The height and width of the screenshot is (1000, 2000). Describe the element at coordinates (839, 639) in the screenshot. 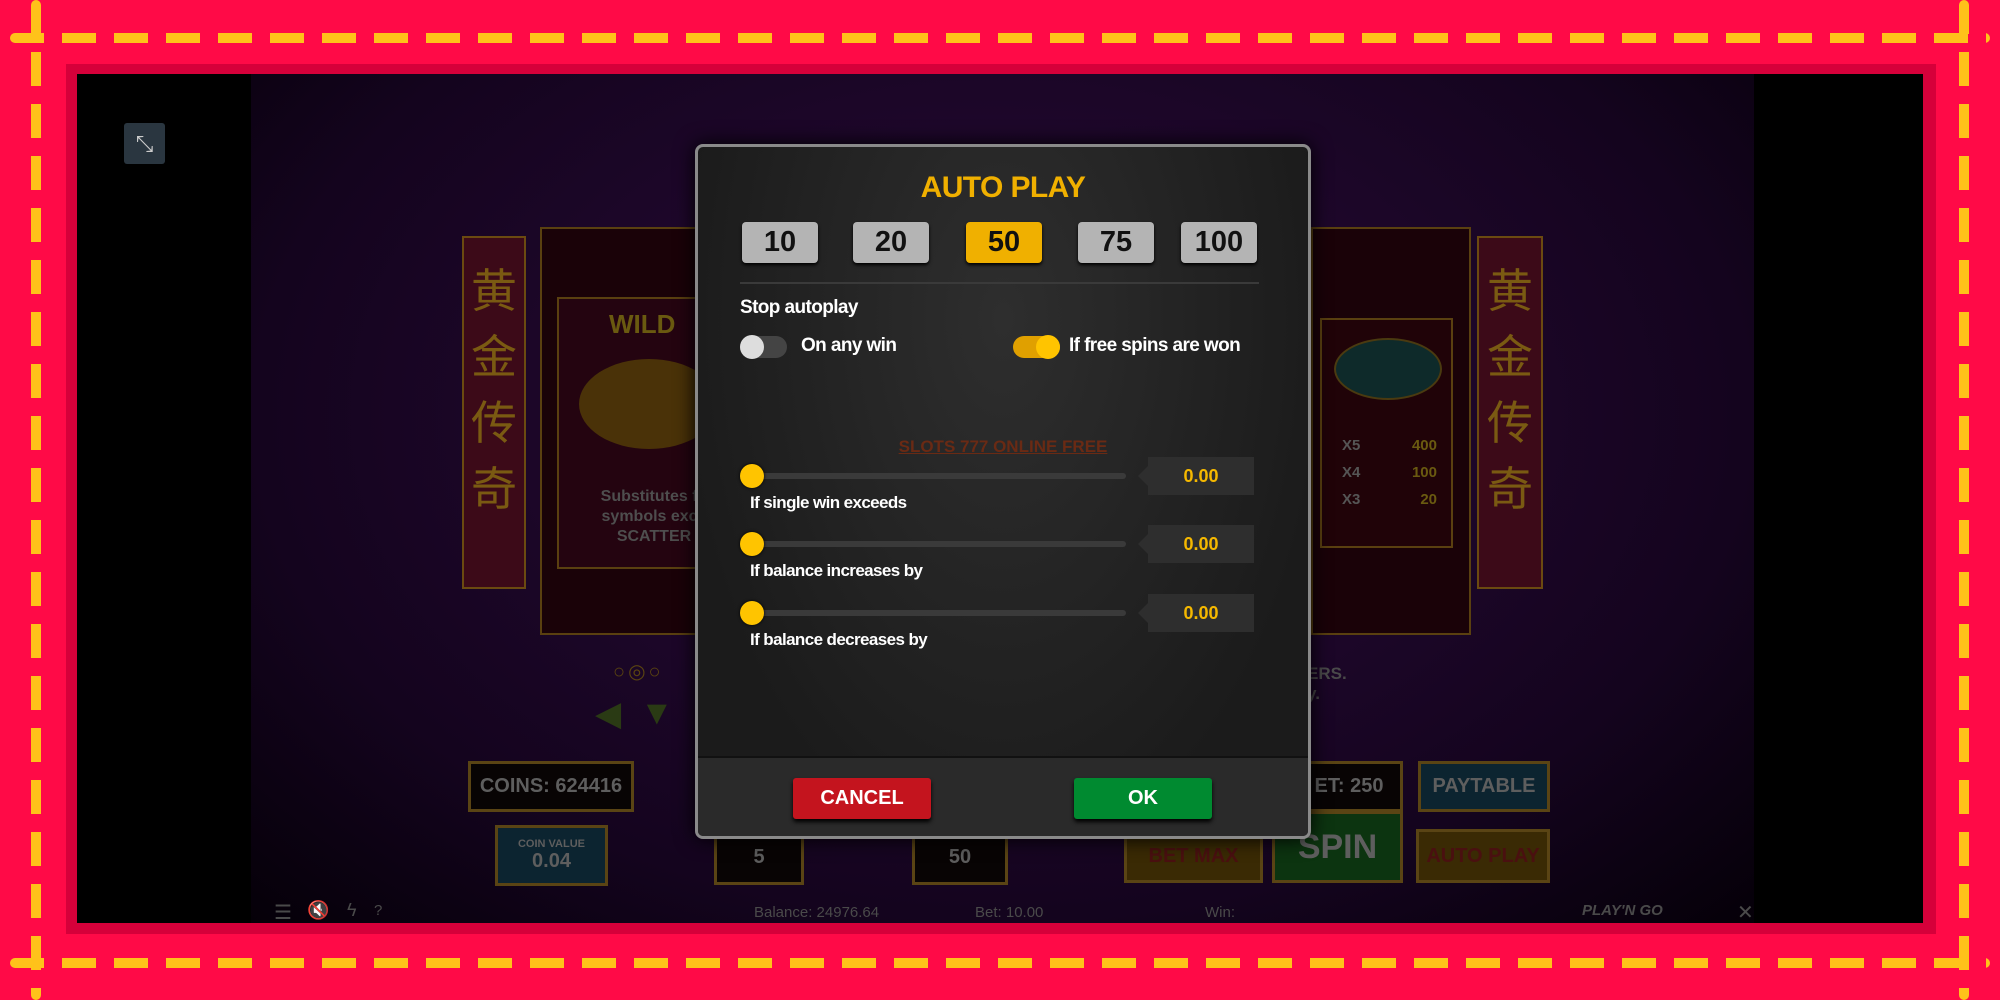

I see `slider-label: If balance decreases by` at that location.